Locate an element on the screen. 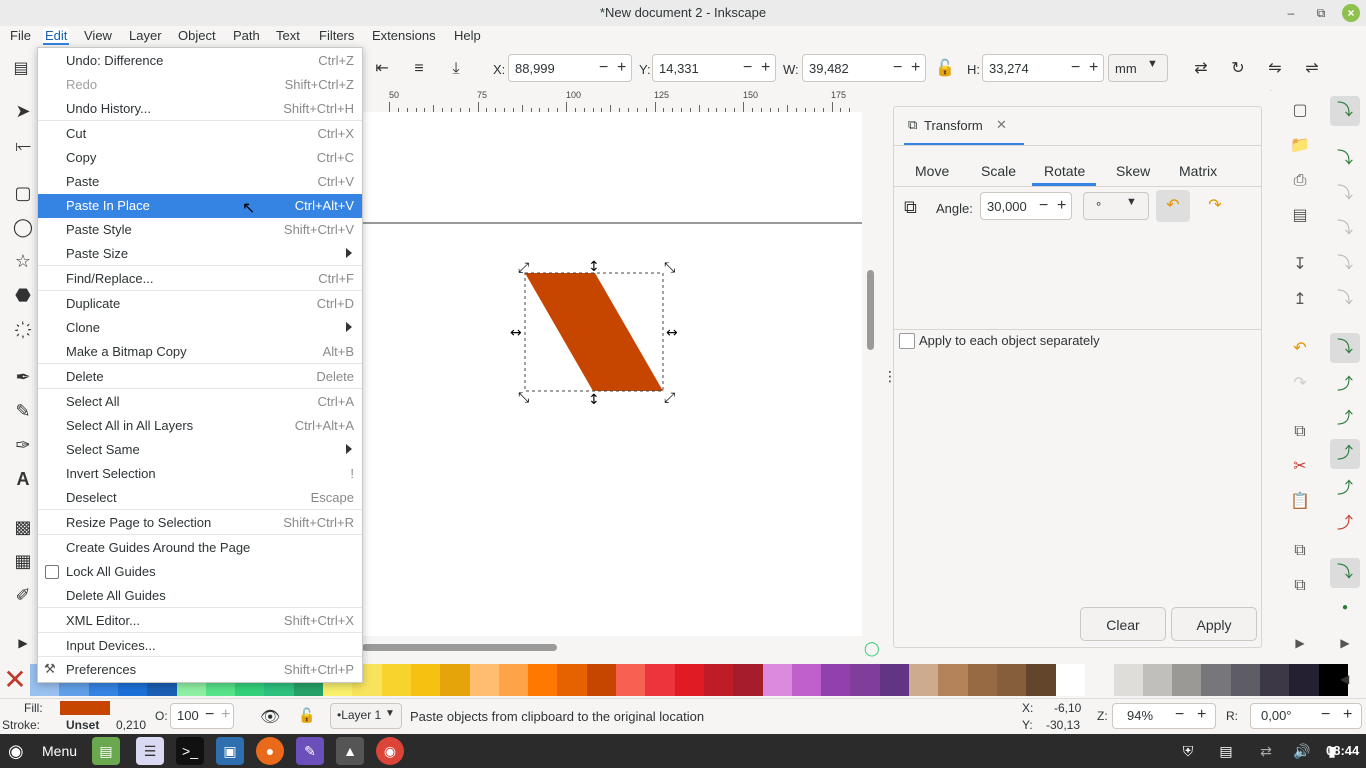 The width and height of the screenshot is (1366, 768). close-icon: × is located at coordinates (1351, 13).